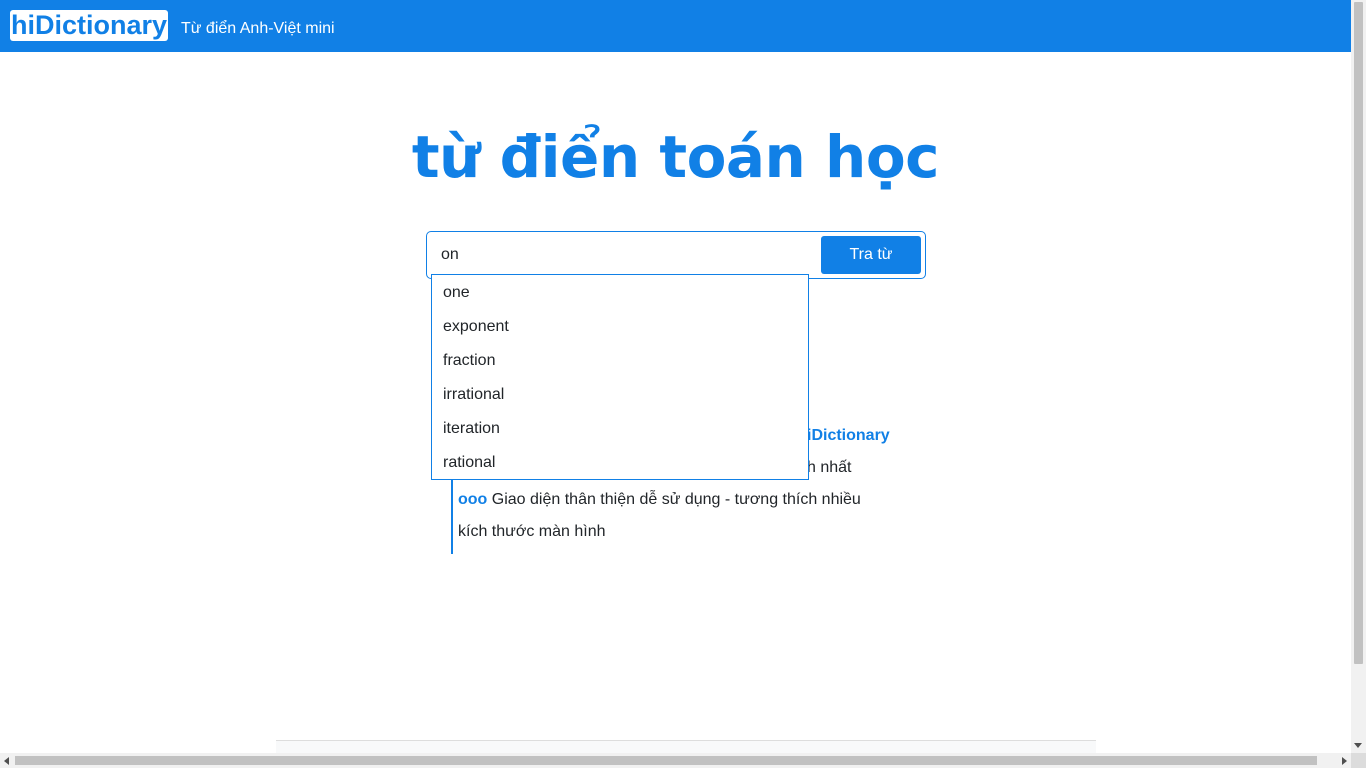  What do you see at coordinates (1358, 333) in the screenshot?
I see `vertical-scroll-thumb` at bounding box center [1358, 333].